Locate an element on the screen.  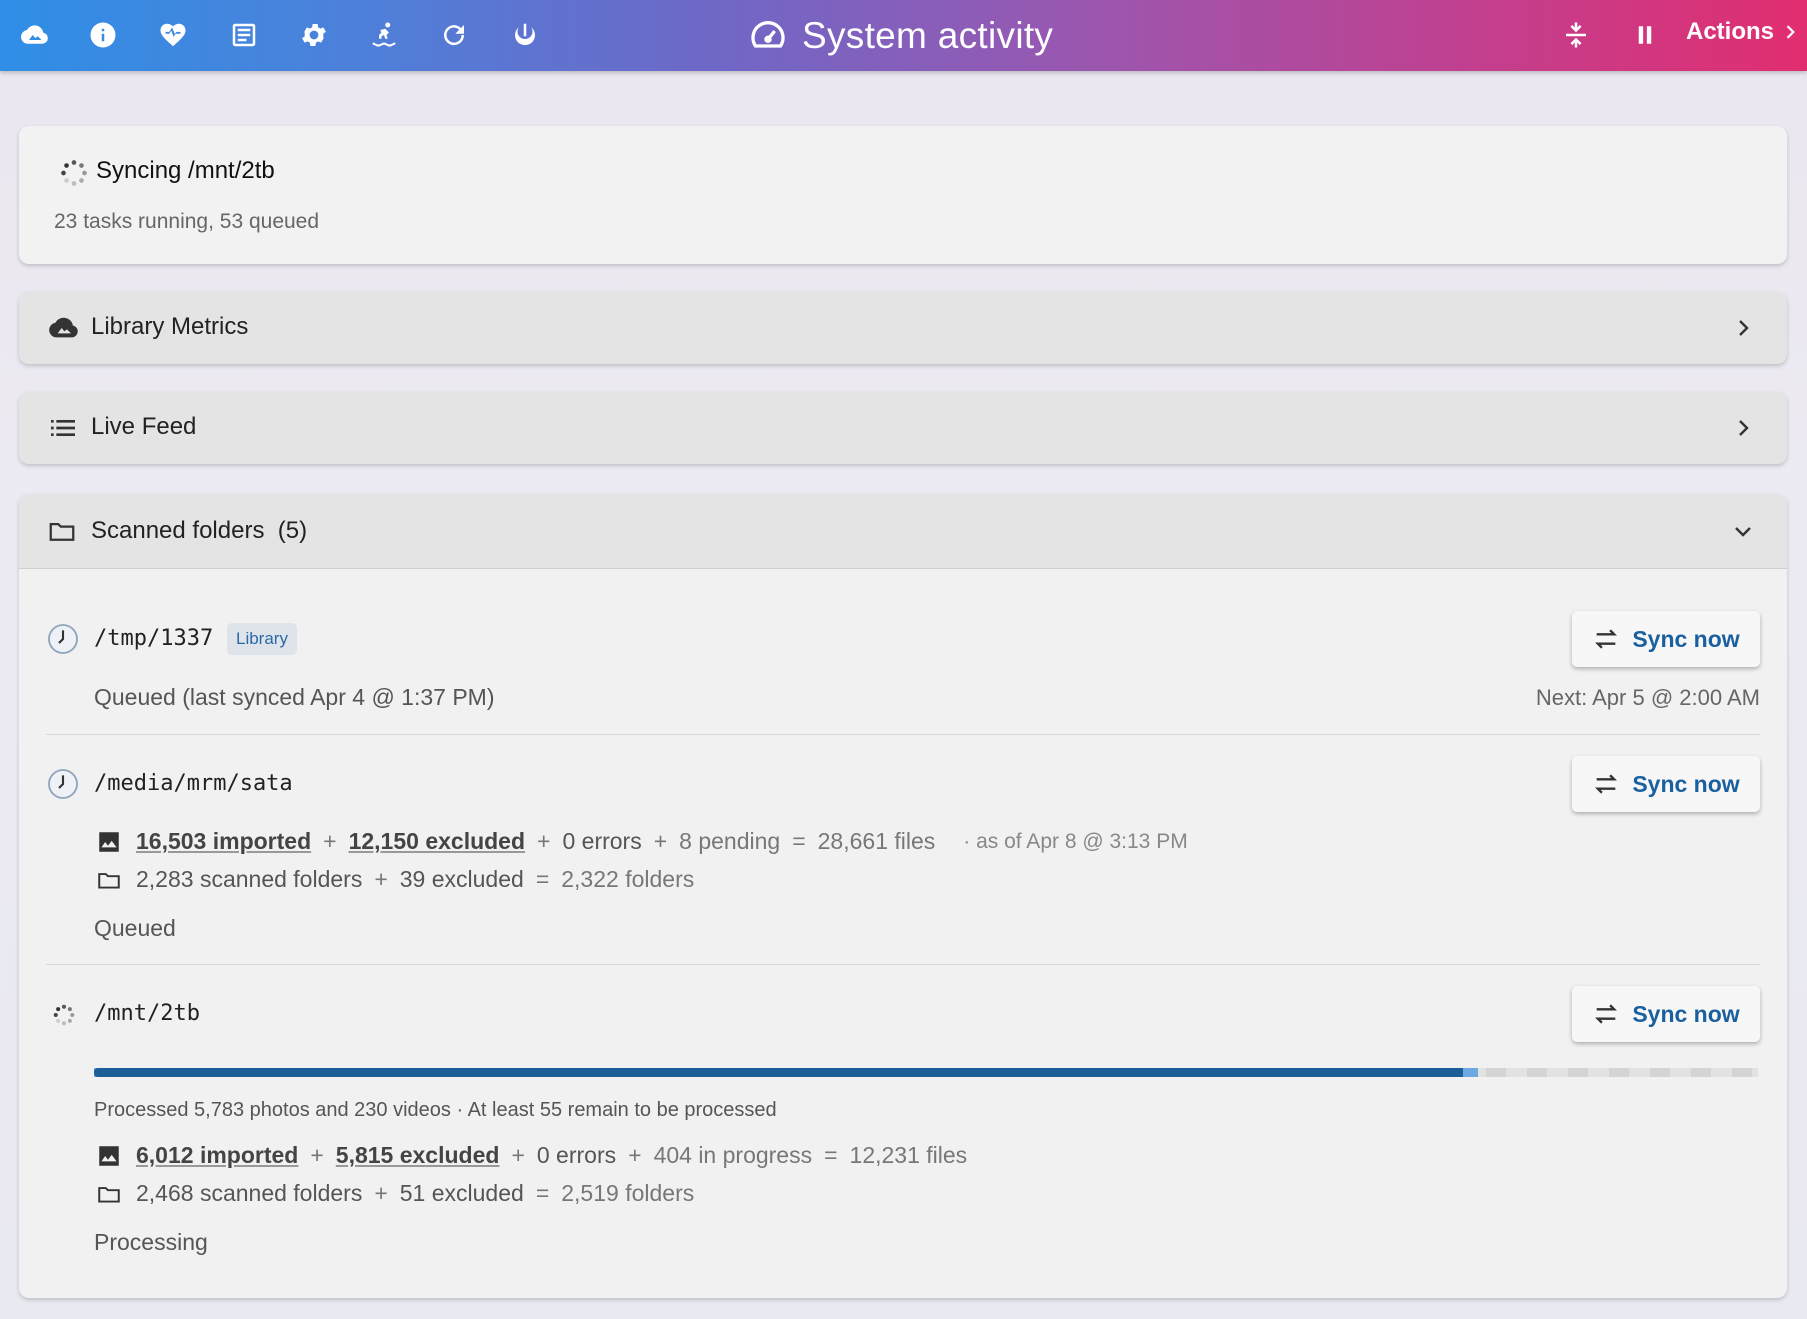
actions-label: Actions is located at coordinates (1730, 31).